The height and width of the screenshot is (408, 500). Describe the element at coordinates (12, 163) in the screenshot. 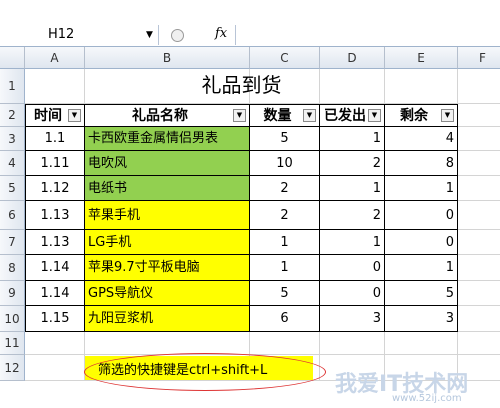

I see `row-header-4: 4` at that location.